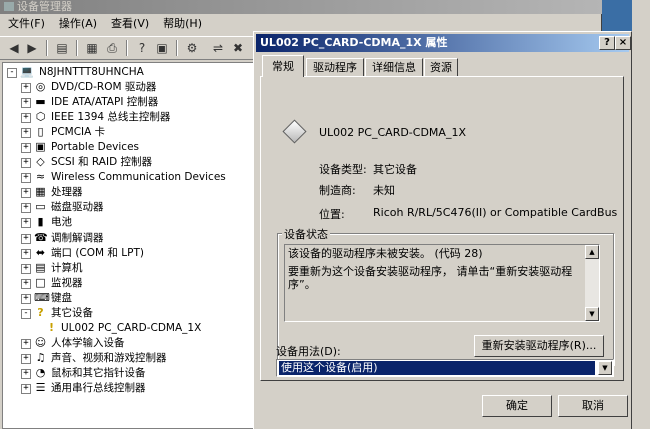 This screenshot has height=429, width=650. Describe the element at coordinates (132, 132) in the screenshot. I see `tree-category-item: + ▯ PCMCIA 卡` at that location.